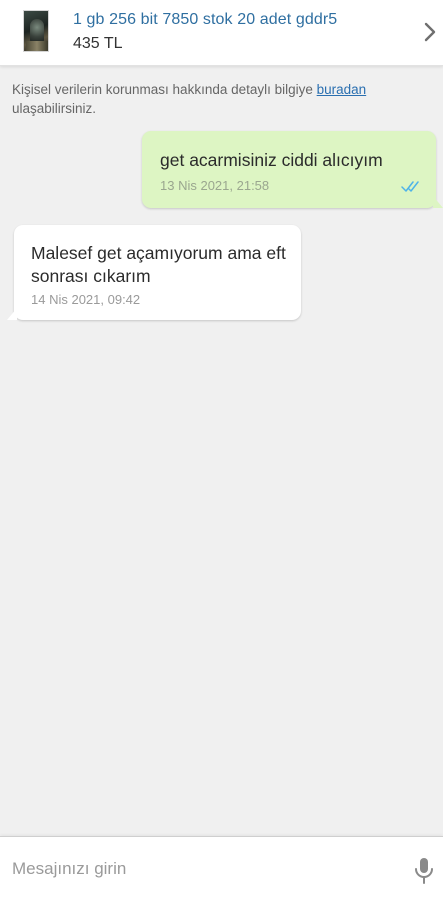 This screenshot has height=900, width=443. I want to click on message-timestamp: 13 Nis 2021, 21:58, so click(215, 185).